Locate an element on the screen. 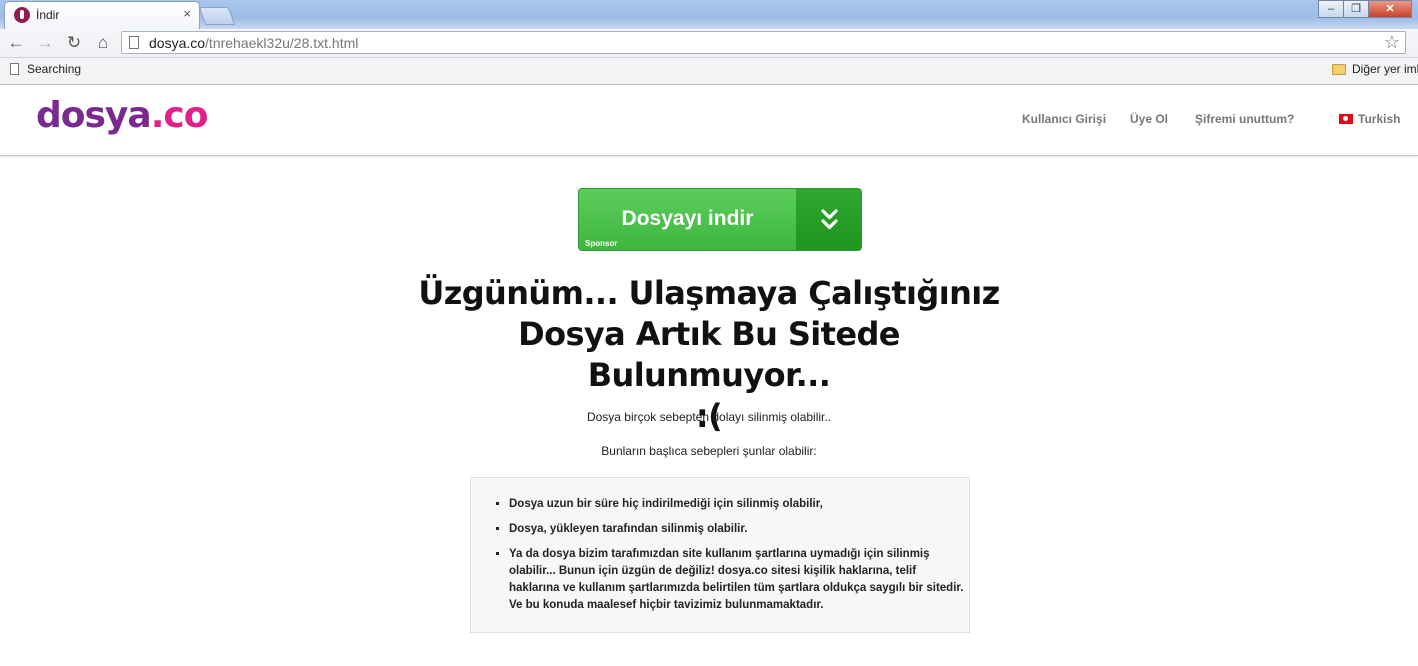 Image resolution: width=1418 pixels, height=666 pixels. bookmark-label: Searching is located at coordinates (54, 69).